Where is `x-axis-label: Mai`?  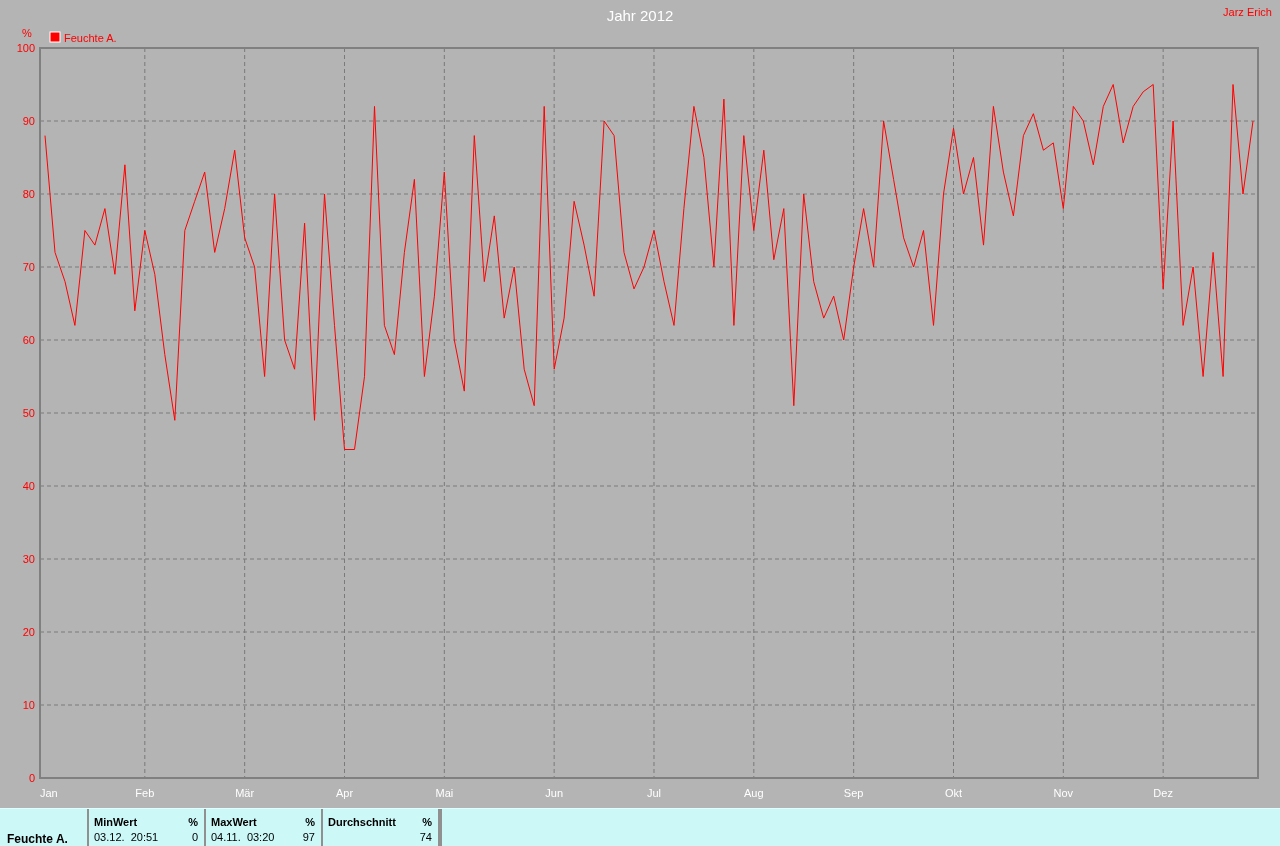 x-axis-label: Mai is located at coordinates (444, 793).